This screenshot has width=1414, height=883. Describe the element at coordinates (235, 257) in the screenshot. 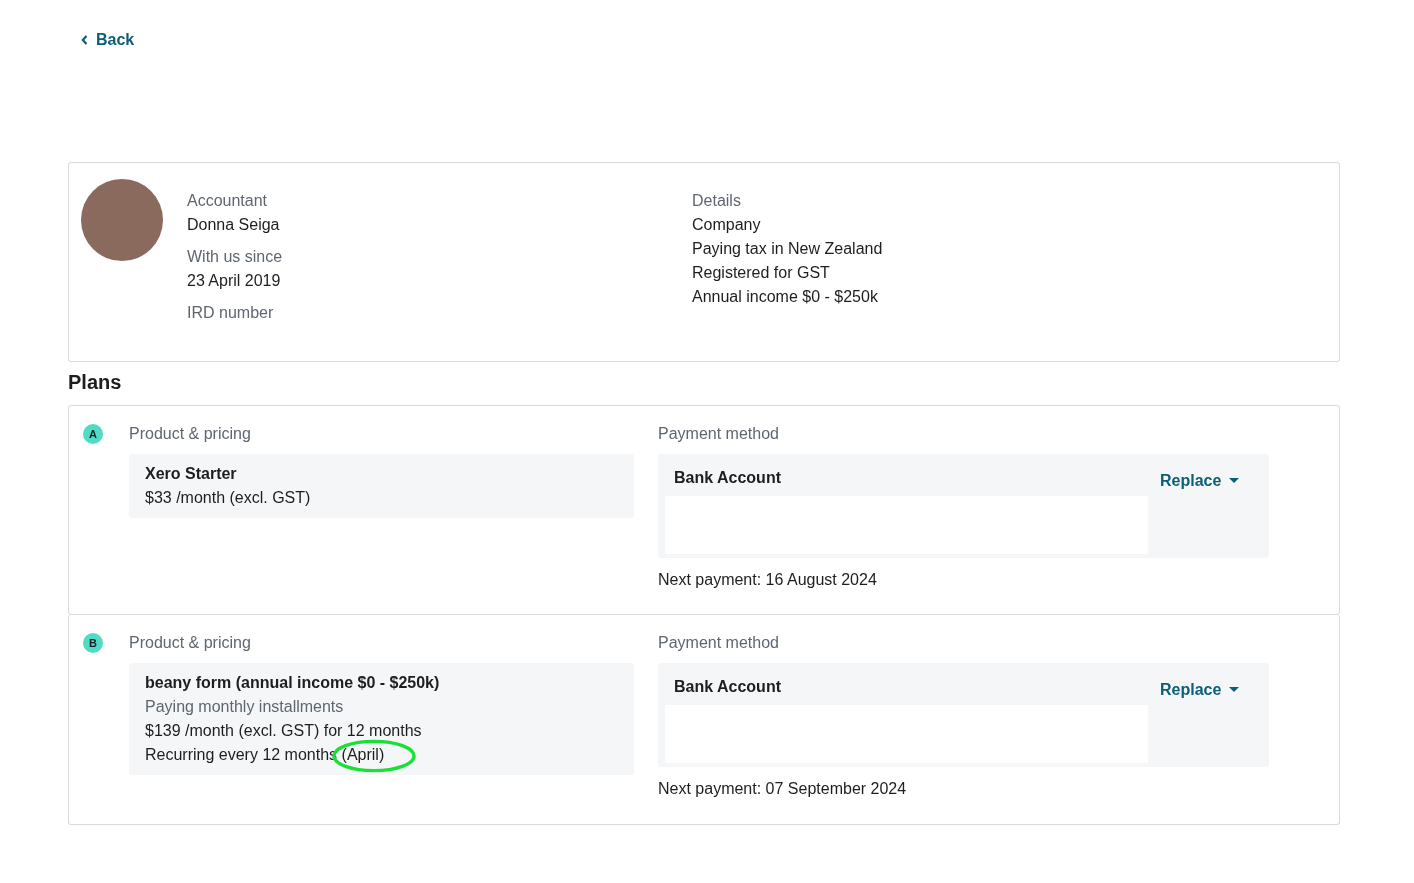

I see `field-label: With us since` at that location.